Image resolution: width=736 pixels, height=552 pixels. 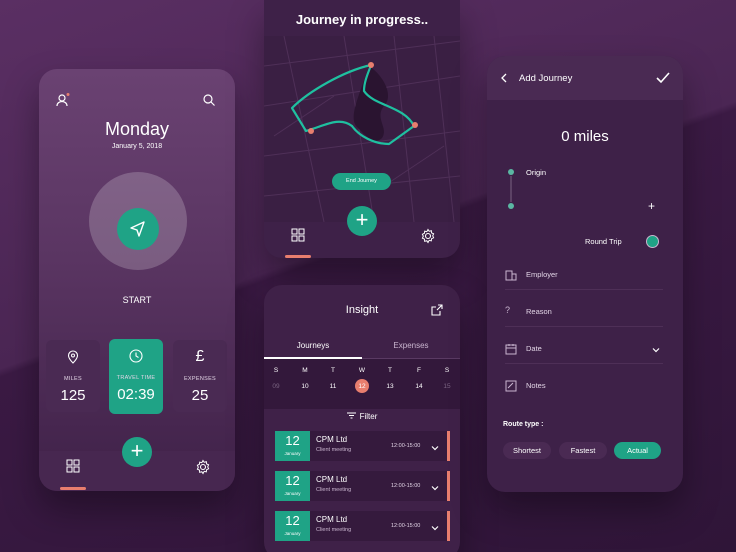 I want to click on day-letter: T, so click(x=390, y=370).